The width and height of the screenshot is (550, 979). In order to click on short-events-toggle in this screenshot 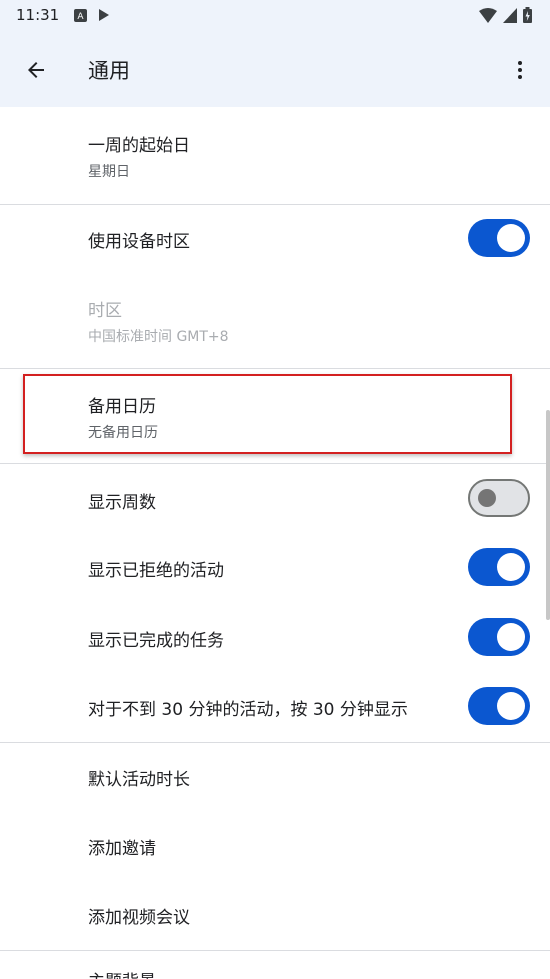, I will do `click(499, 706)`.